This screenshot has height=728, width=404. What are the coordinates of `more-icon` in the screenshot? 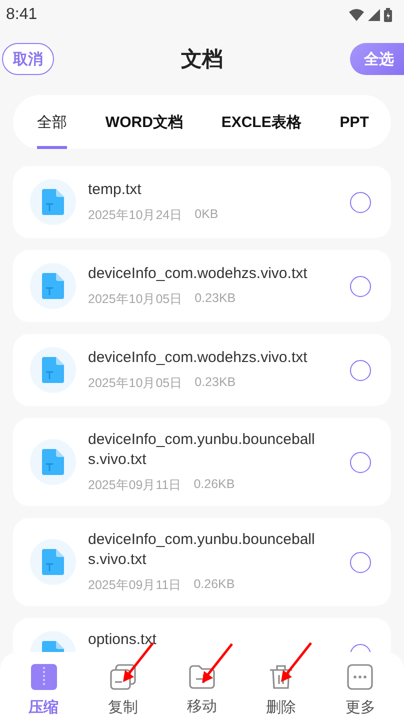 It's located at (360, 677).